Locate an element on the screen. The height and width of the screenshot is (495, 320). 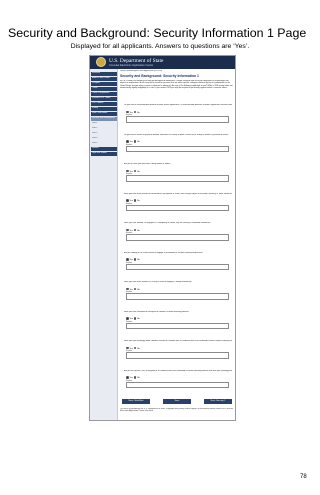
sidebar-item: Family is located at coordinates (104, 109).